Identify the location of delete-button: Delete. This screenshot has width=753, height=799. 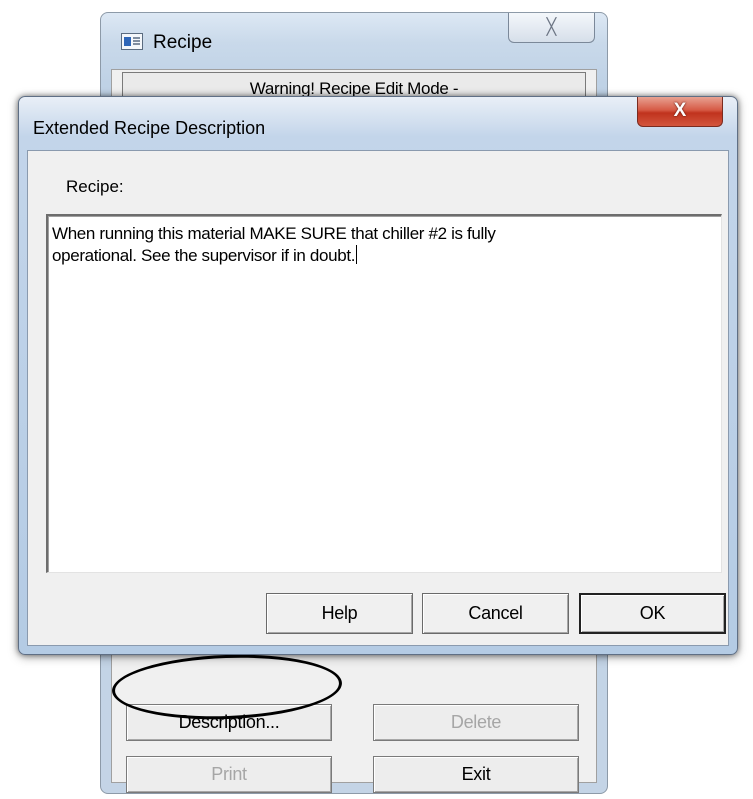
(476, 722).